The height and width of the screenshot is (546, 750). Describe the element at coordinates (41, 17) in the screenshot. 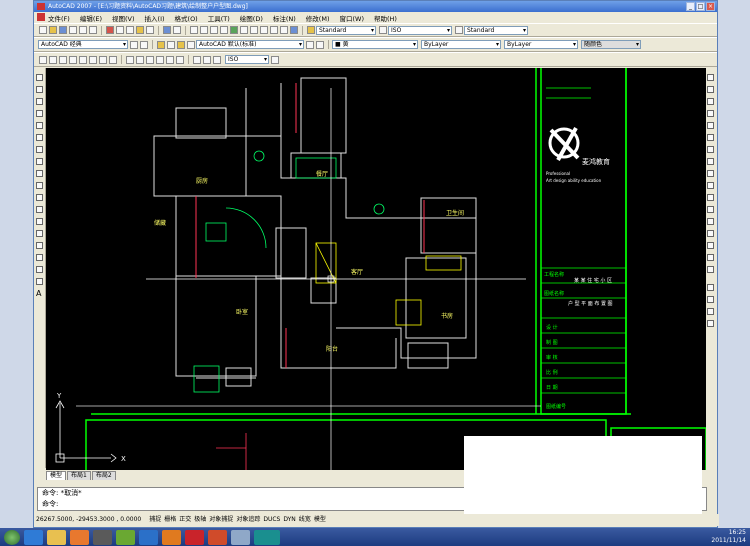

I see `document-icon` at that location.